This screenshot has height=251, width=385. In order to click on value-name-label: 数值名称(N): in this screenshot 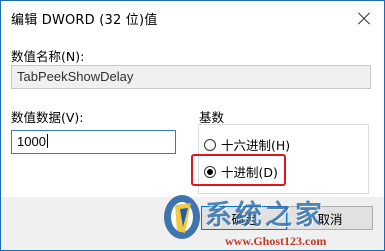, I will do `click(48, 56)`.